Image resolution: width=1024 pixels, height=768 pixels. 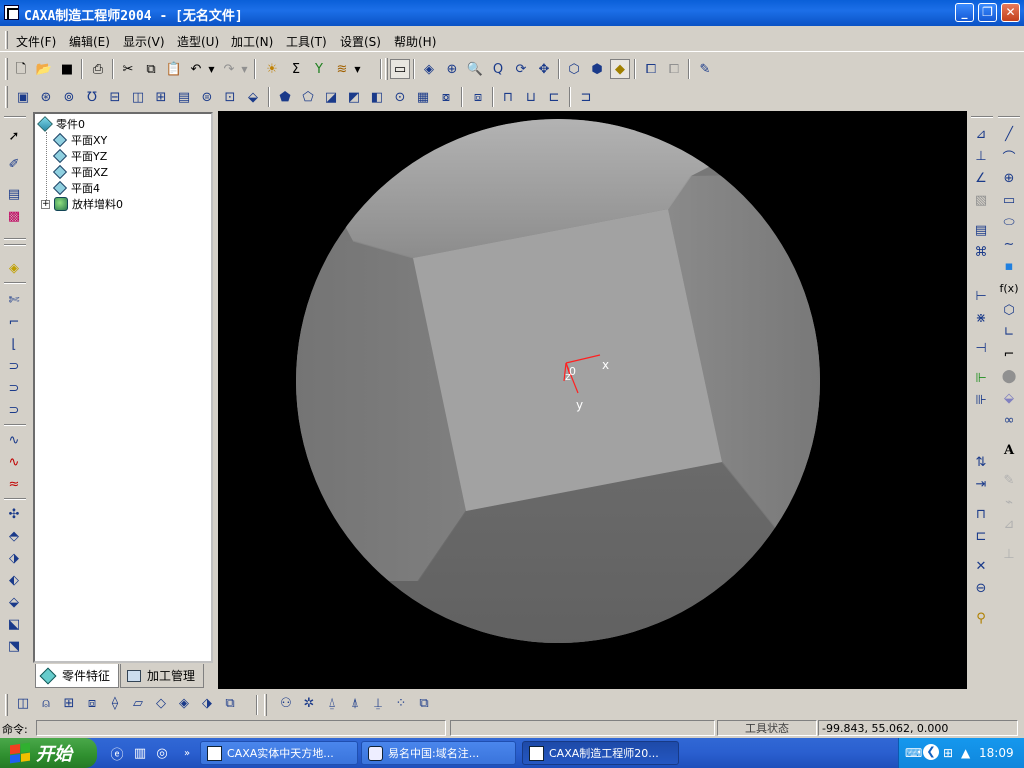 What do you see at coordinates (400, 69) in the screenshot?
I see `window-icon: ▭` at bounding box center [400, 69].